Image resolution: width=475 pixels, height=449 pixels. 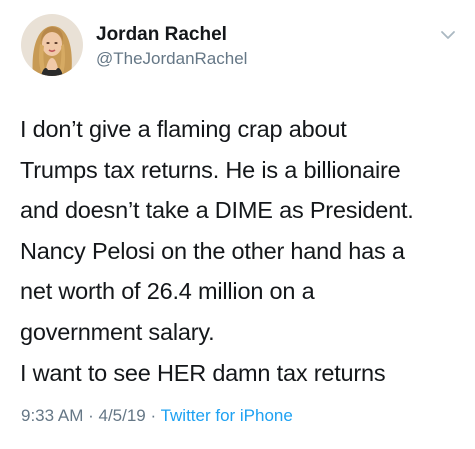 What do you see at coordinates (121, 415) in the screenshot?
I see `tweet-date: 4/5/19` at bounding box center [121, 415].